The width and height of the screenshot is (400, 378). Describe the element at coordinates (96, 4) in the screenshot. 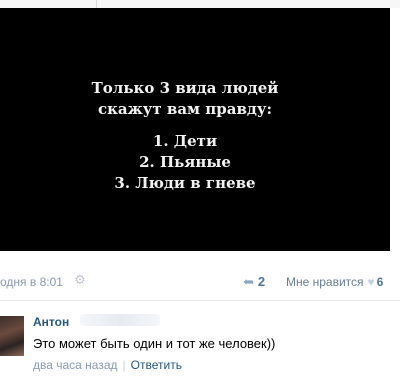

I see `divider-tick` at that location.